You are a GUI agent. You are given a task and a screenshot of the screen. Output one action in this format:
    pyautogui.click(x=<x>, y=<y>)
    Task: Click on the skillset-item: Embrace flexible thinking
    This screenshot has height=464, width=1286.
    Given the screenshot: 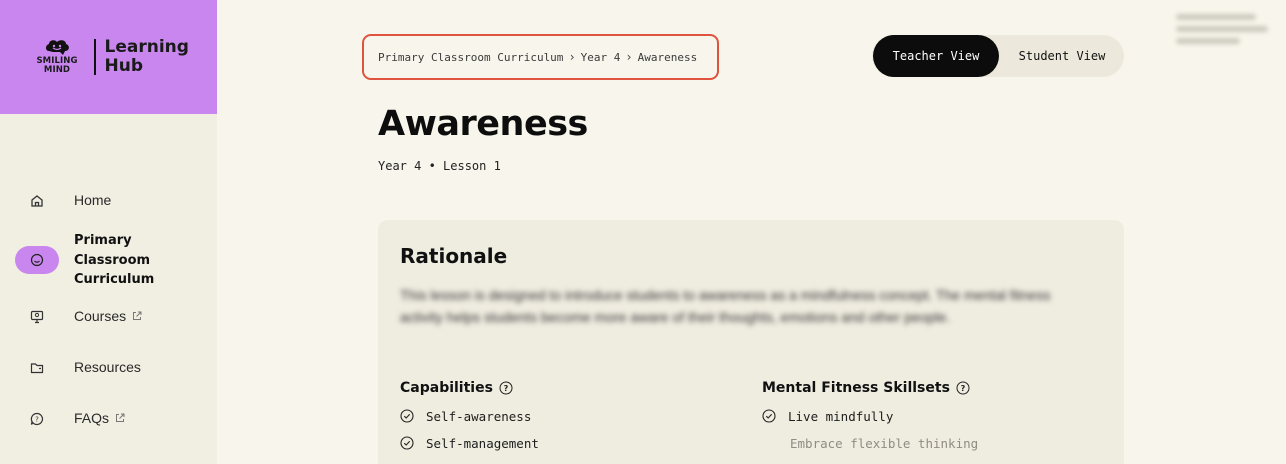 What is the action you would take?
    pyautogui.click(x=870, y=443)
    